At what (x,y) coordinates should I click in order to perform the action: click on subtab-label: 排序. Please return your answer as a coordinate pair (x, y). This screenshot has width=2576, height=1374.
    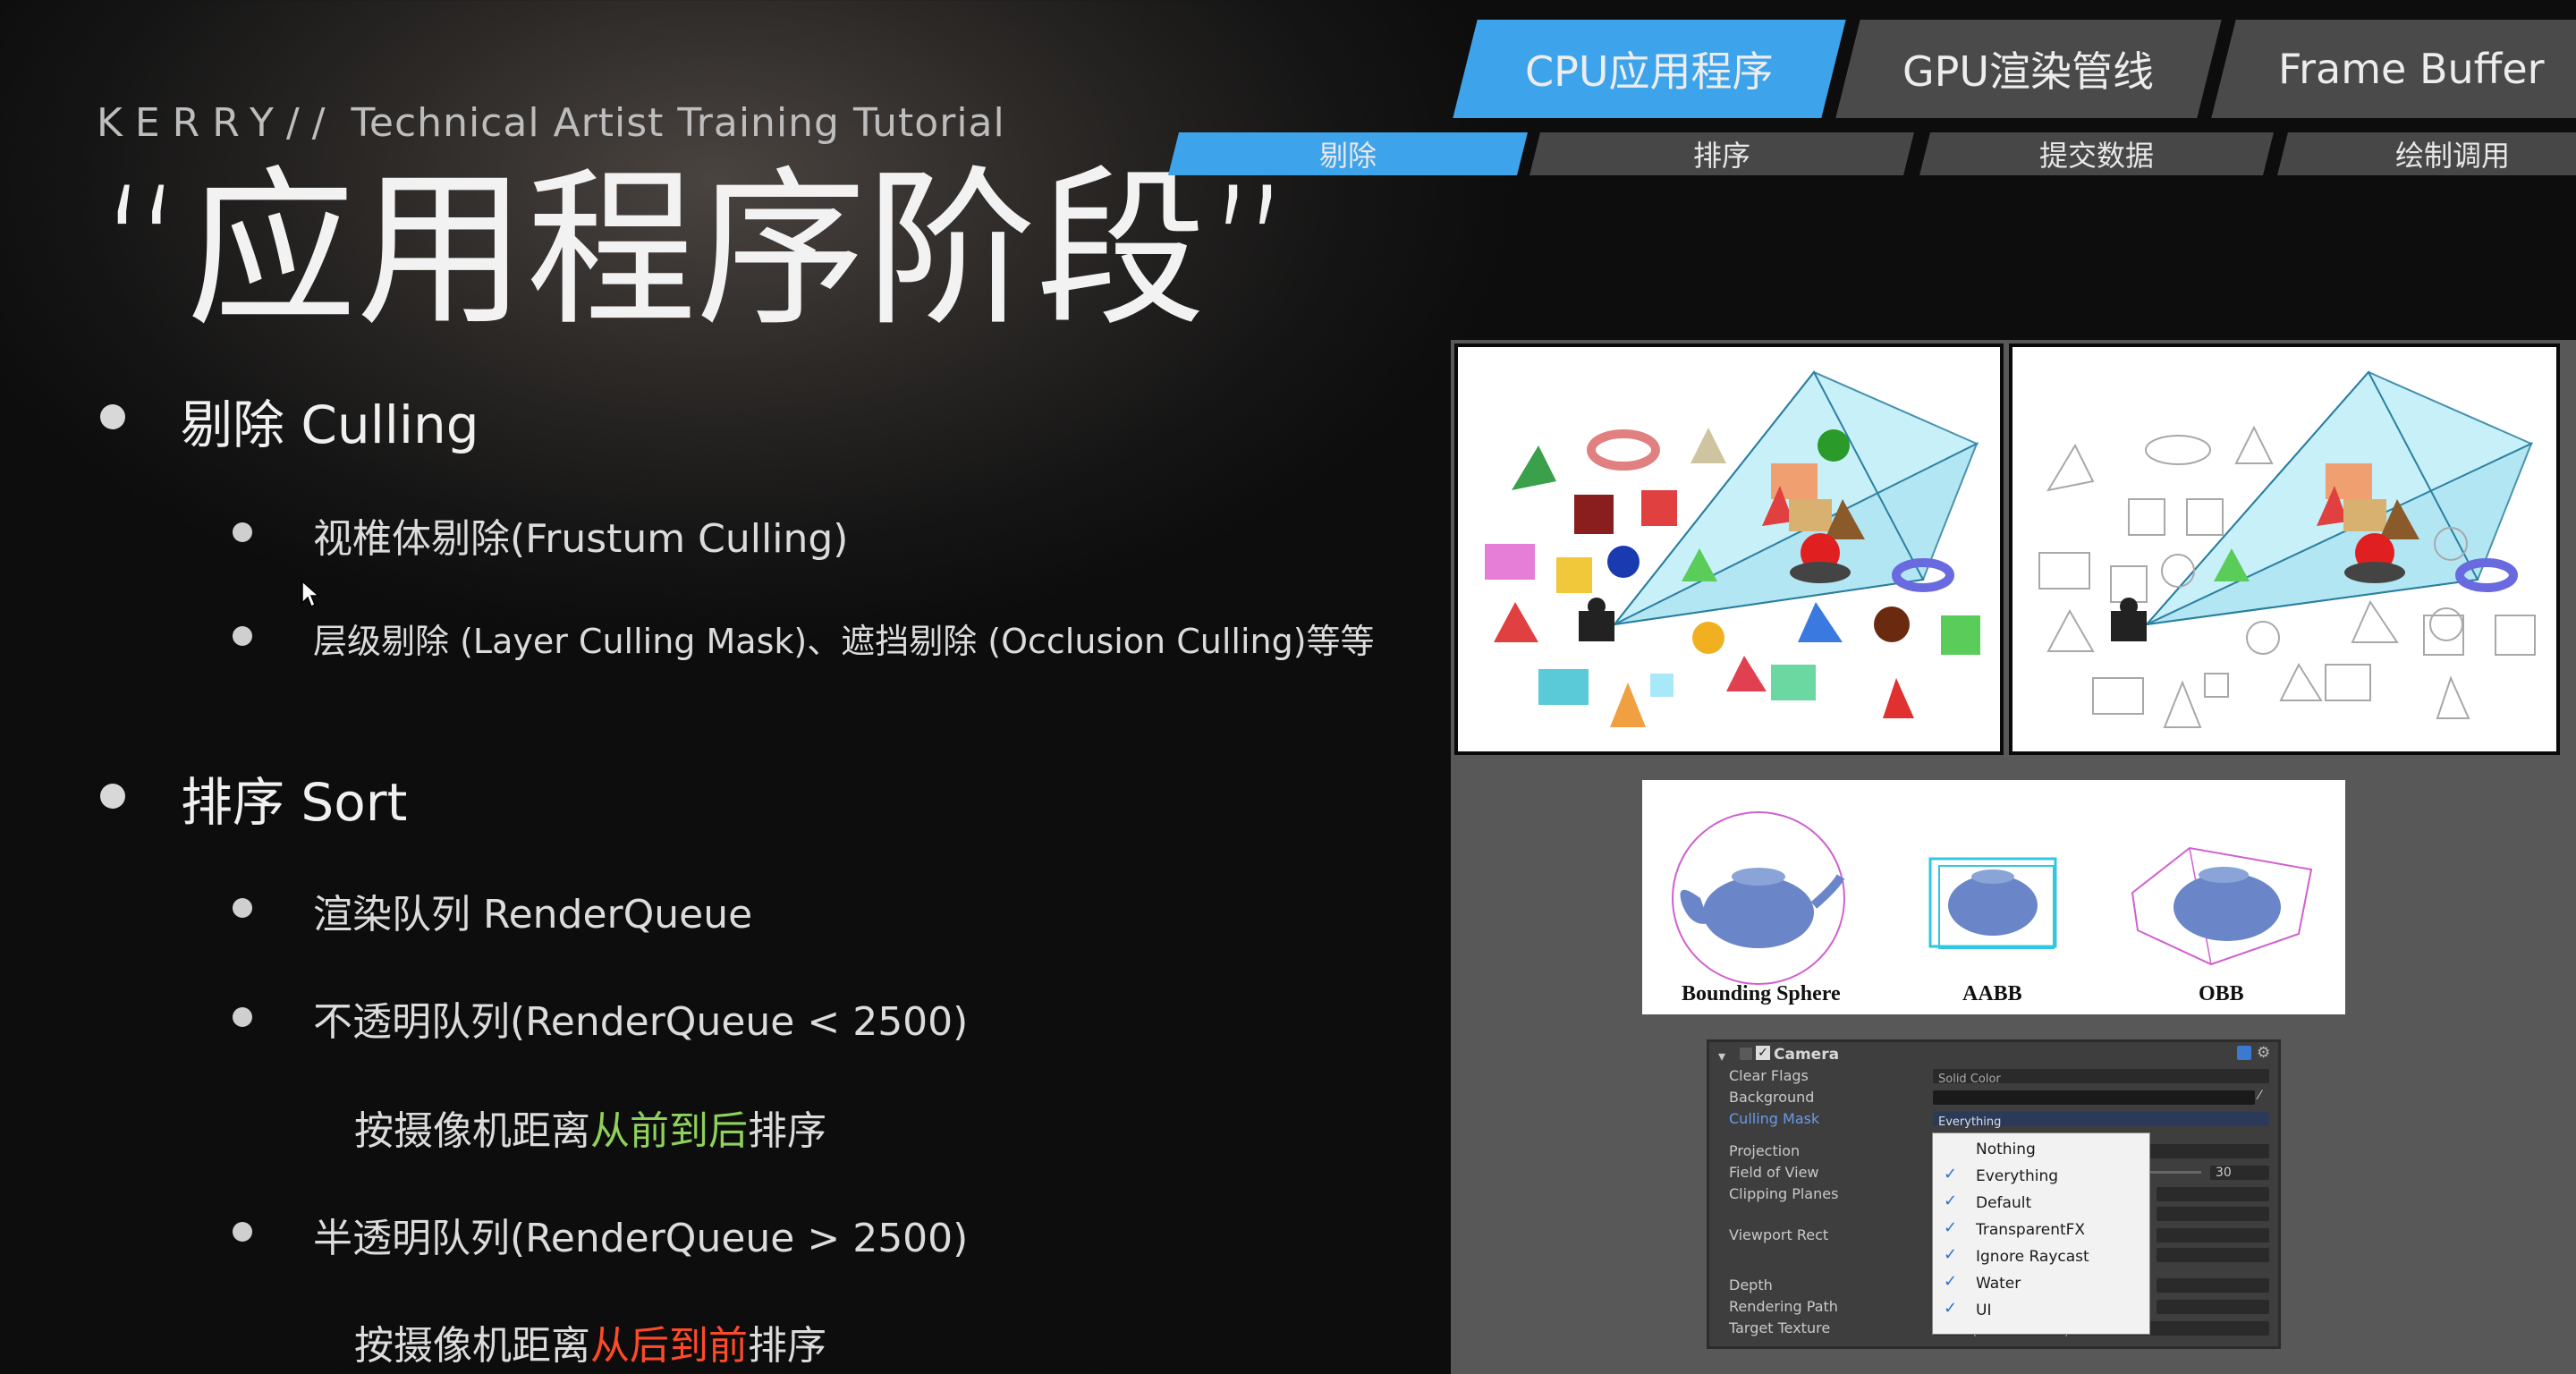
    Looking at the image, I should click on (1721, 156).